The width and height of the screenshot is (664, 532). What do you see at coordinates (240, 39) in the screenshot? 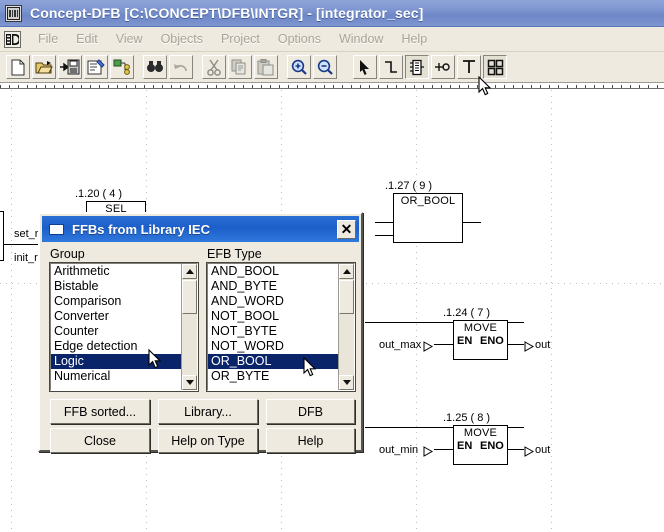
I see `menu-item-project: Project` at bounding box center [240, 39].